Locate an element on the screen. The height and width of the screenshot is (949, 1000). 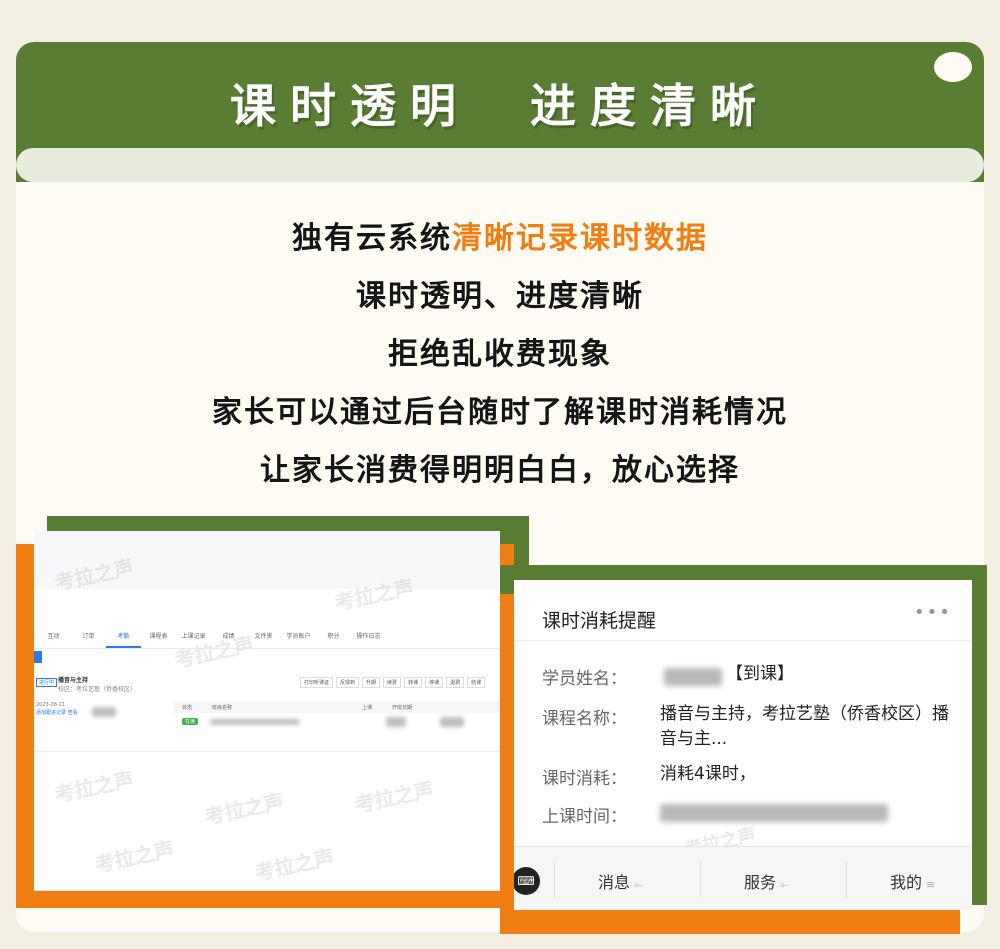
admin-tabs: 互动 订单 考勤 课程表 上课记录 成绩 文件夹 学员账户 积分 操作日志 is located at coordinates (267, 640).